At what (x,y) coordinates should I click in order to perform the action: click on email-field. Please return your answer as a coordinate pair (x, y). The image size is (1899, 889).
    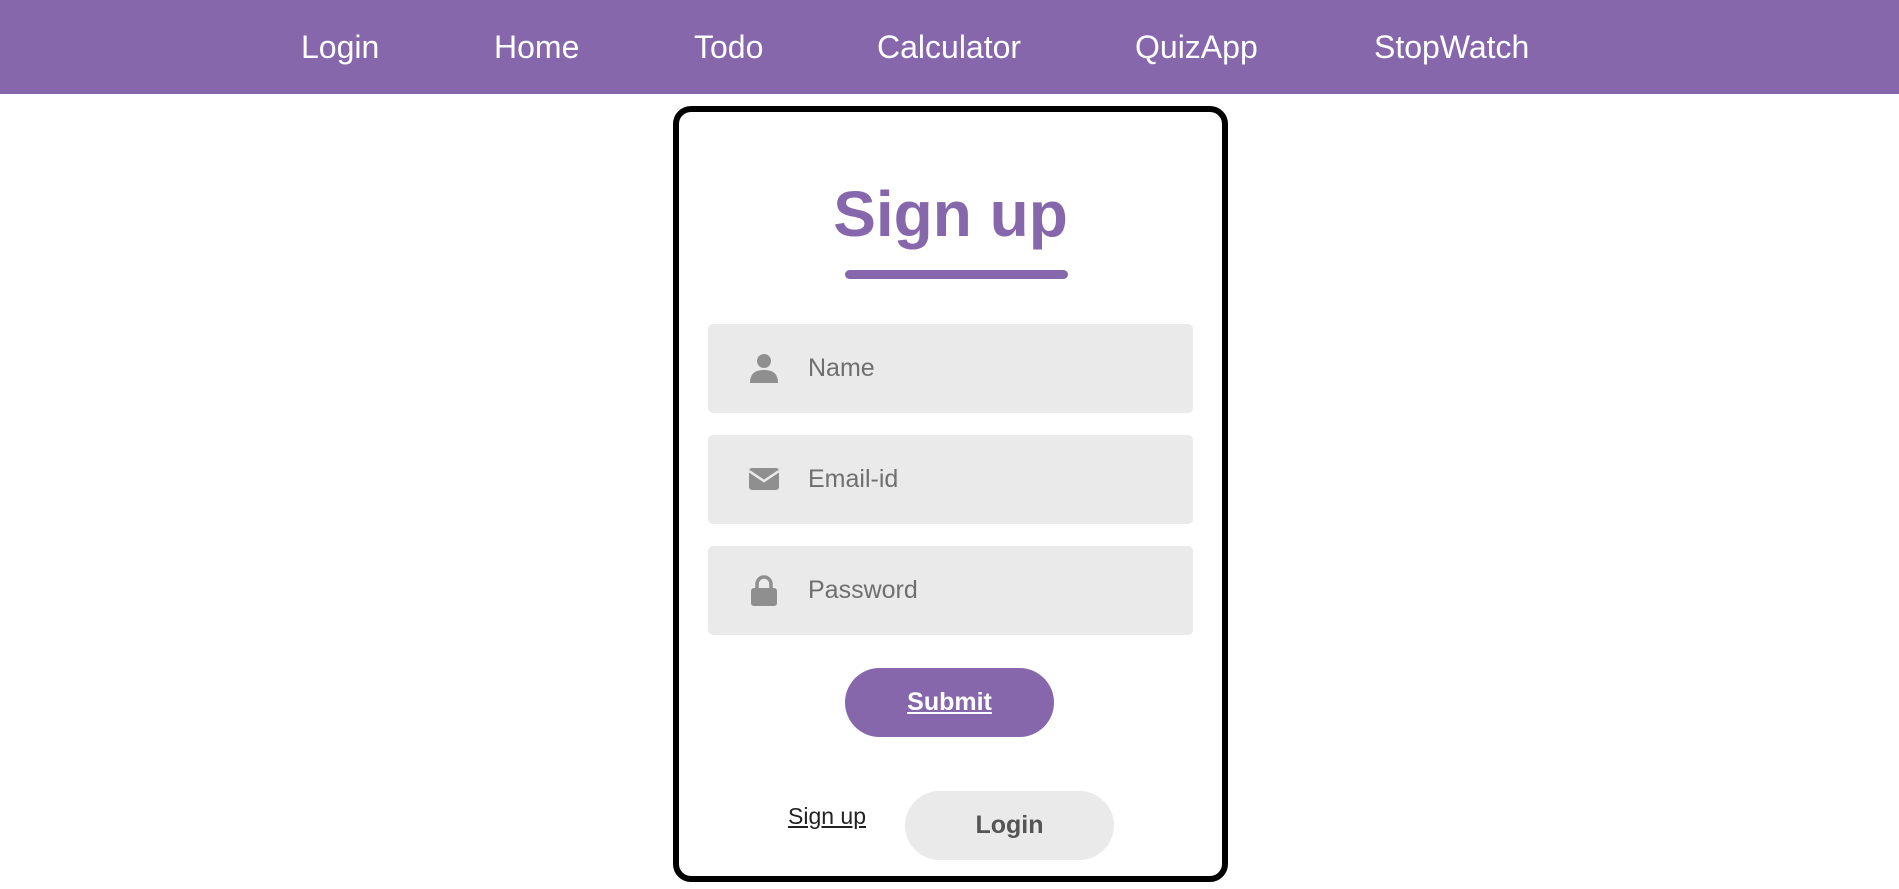
    Looking at the image, I should click on (950, 479).